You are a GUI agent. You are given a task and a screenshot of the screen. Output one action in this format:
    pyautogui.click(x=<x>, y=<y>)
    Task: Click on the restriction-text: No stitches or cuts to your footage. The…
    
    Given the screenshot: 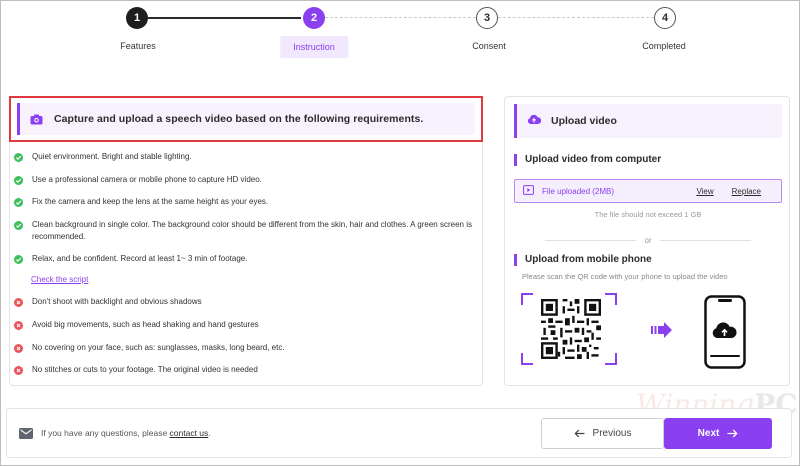 What is the action you would take?
    pyautogui.click(x=145, y=369)
    